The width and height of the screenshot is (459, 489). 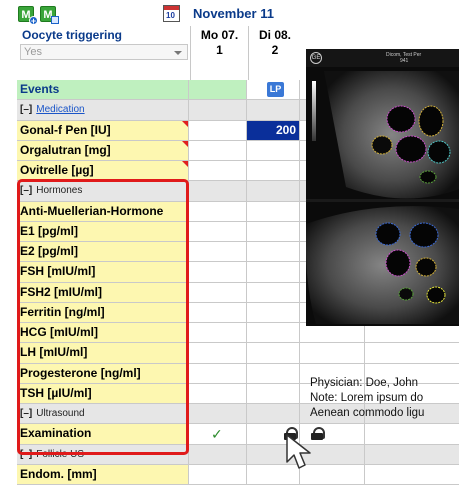 I want to click on row-label: FSH [mIU/ml], so click(x=103, y=272).